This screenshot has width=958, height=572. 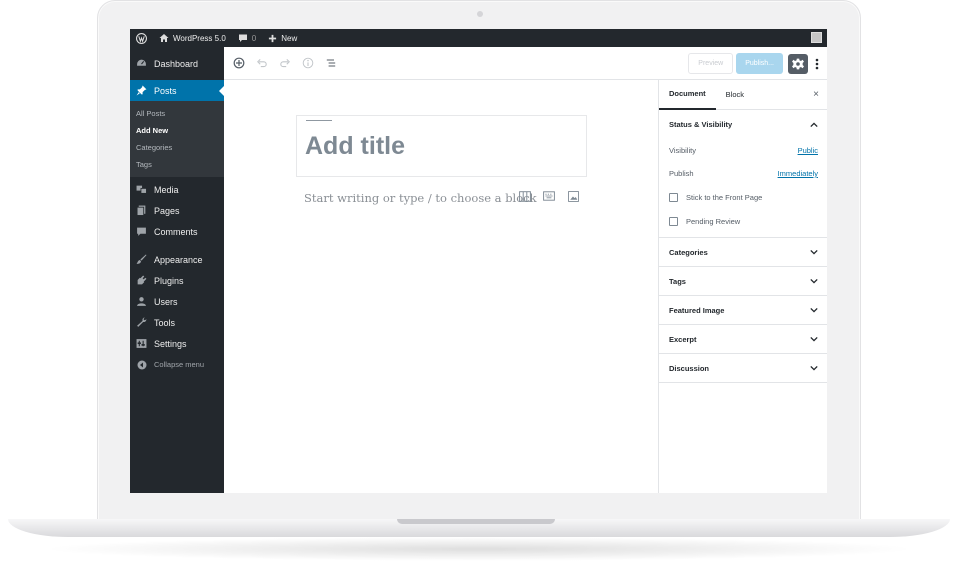 I want to click on panel-title: Categories, so click(x=688, y=252).